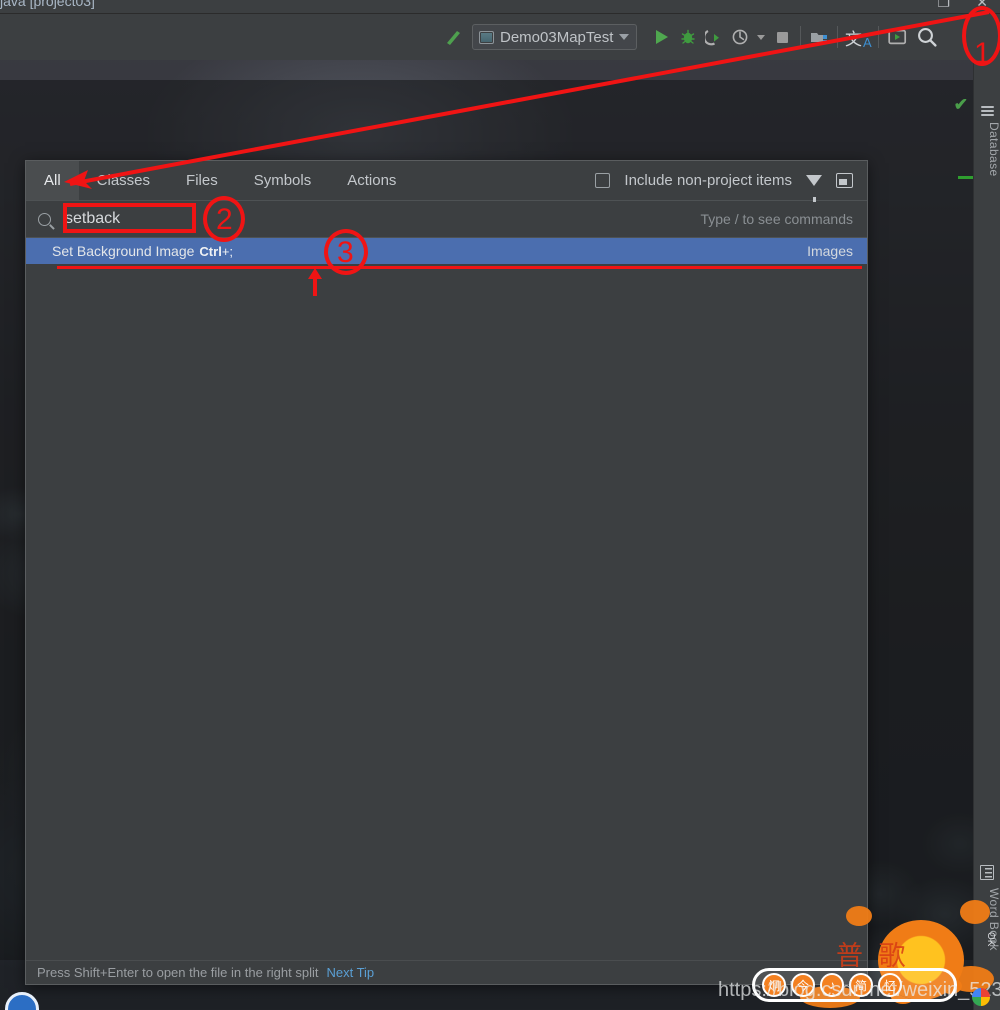 The width and height of the screenshot is (1000, 1010). I want to click on tab-all: All, so click(52, 180).